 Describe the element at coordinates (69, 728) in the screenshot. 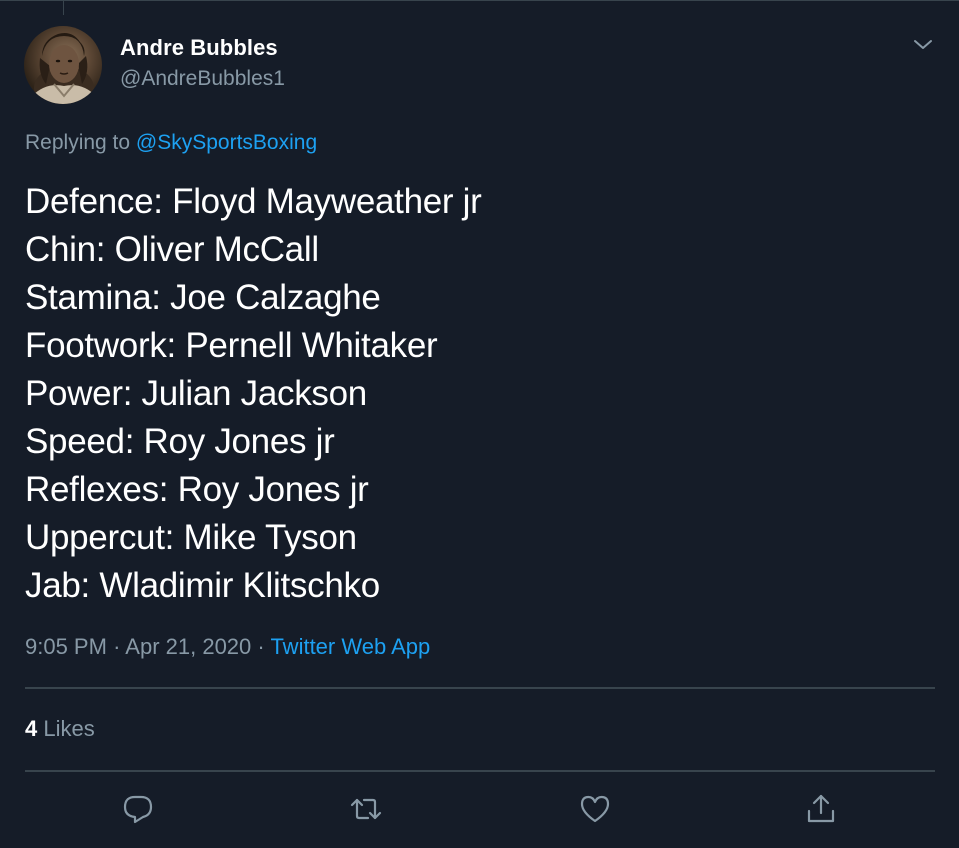

I see `likes-label: Likes` at that location.